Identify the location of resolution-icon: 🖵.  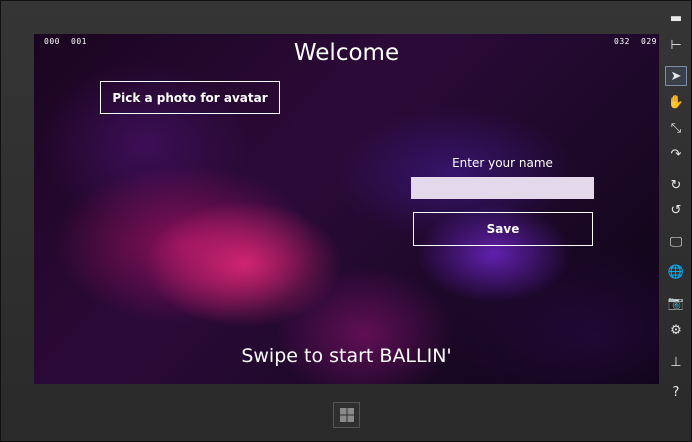
(676, 242).